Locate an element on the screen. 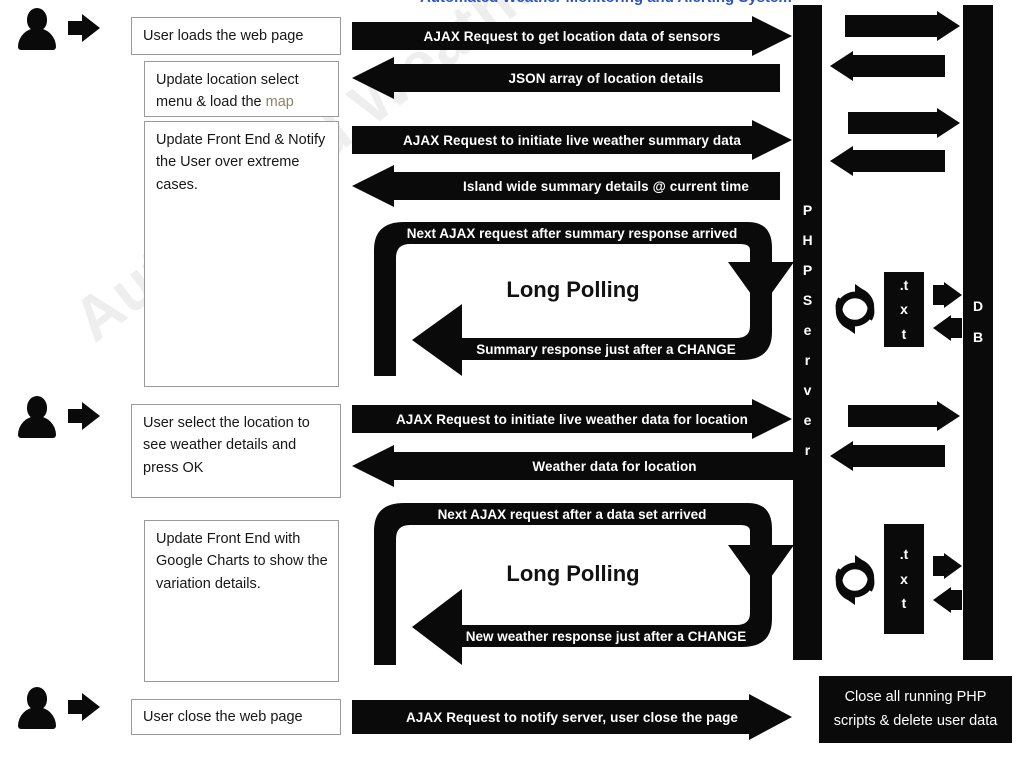  db-char: B is located at coordinates (978, 337).